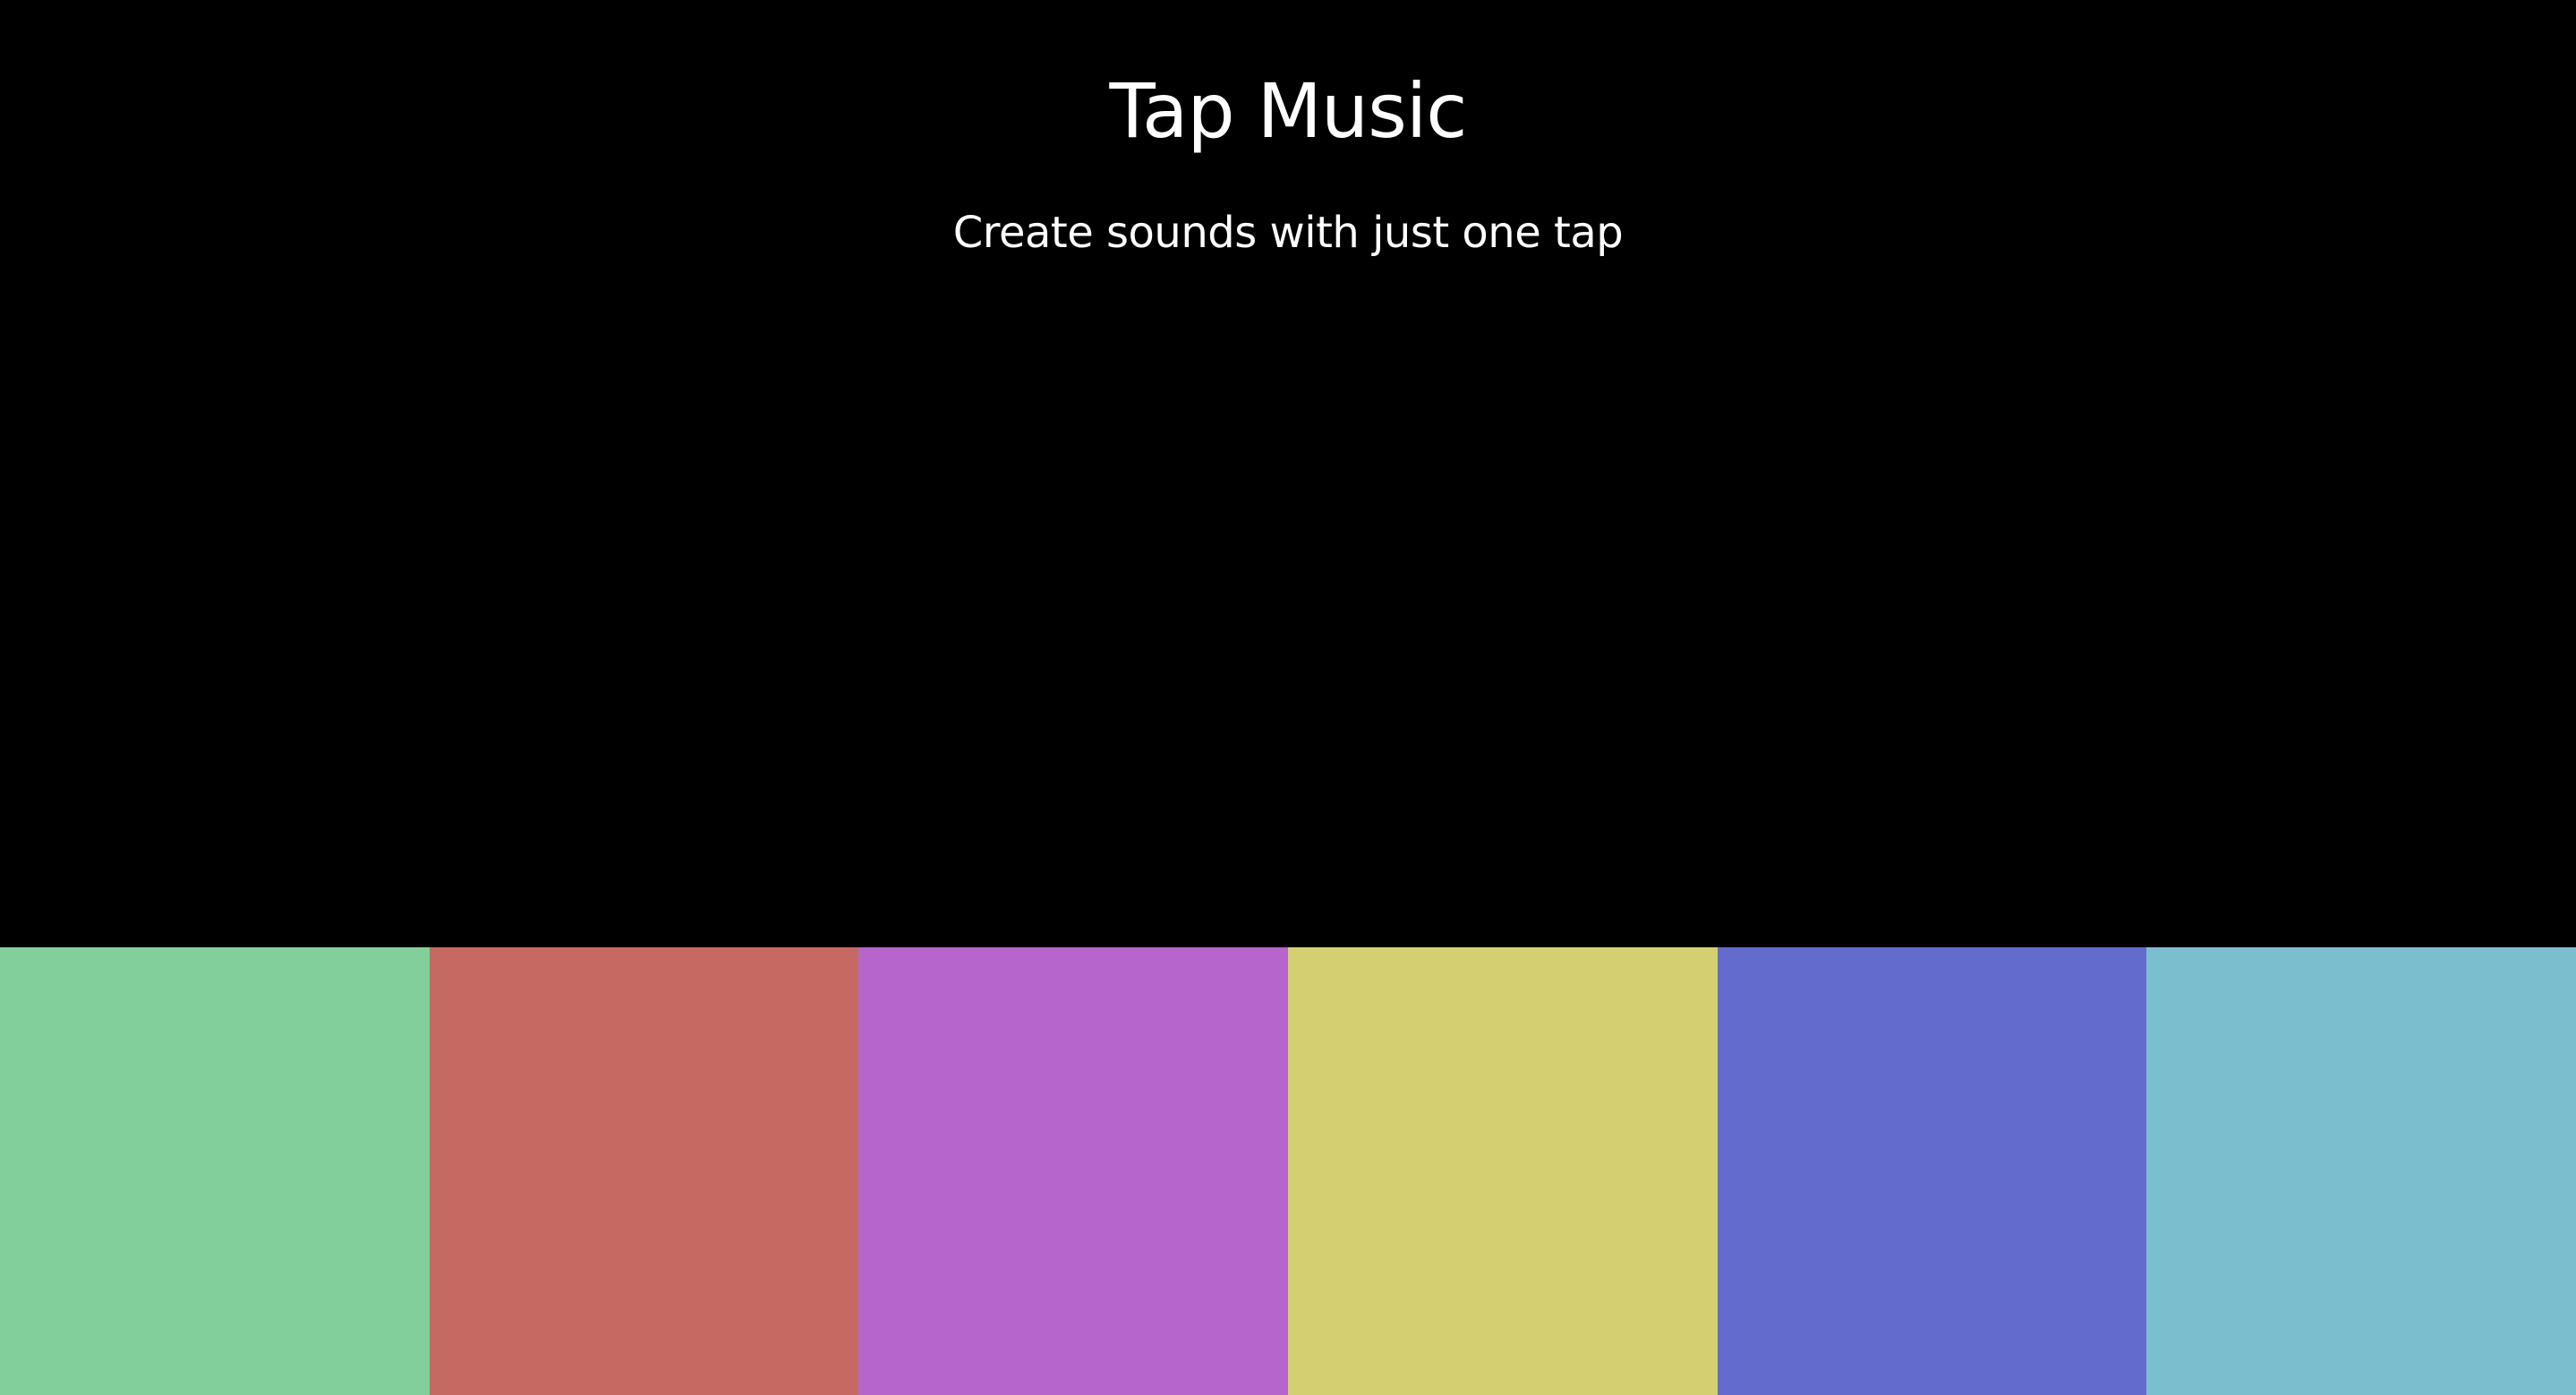 The height and width of the screenshot is (1395, 2576). What do you see at coordinates (1288, 111) in the screenshot?
I see `page-title: Tap Music` at bounding box center [1288, 111].